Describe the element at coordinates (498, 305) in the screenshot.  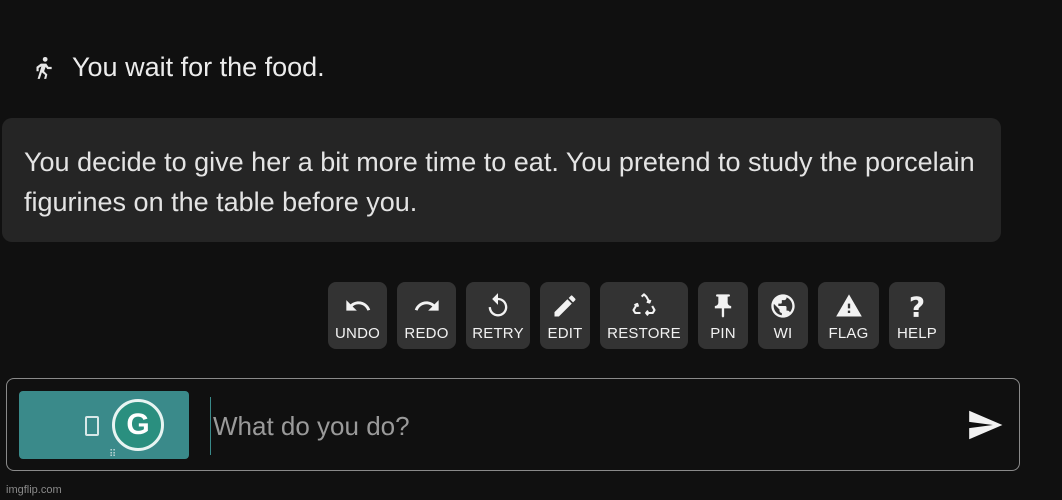
I see `retry-icon` at that location.